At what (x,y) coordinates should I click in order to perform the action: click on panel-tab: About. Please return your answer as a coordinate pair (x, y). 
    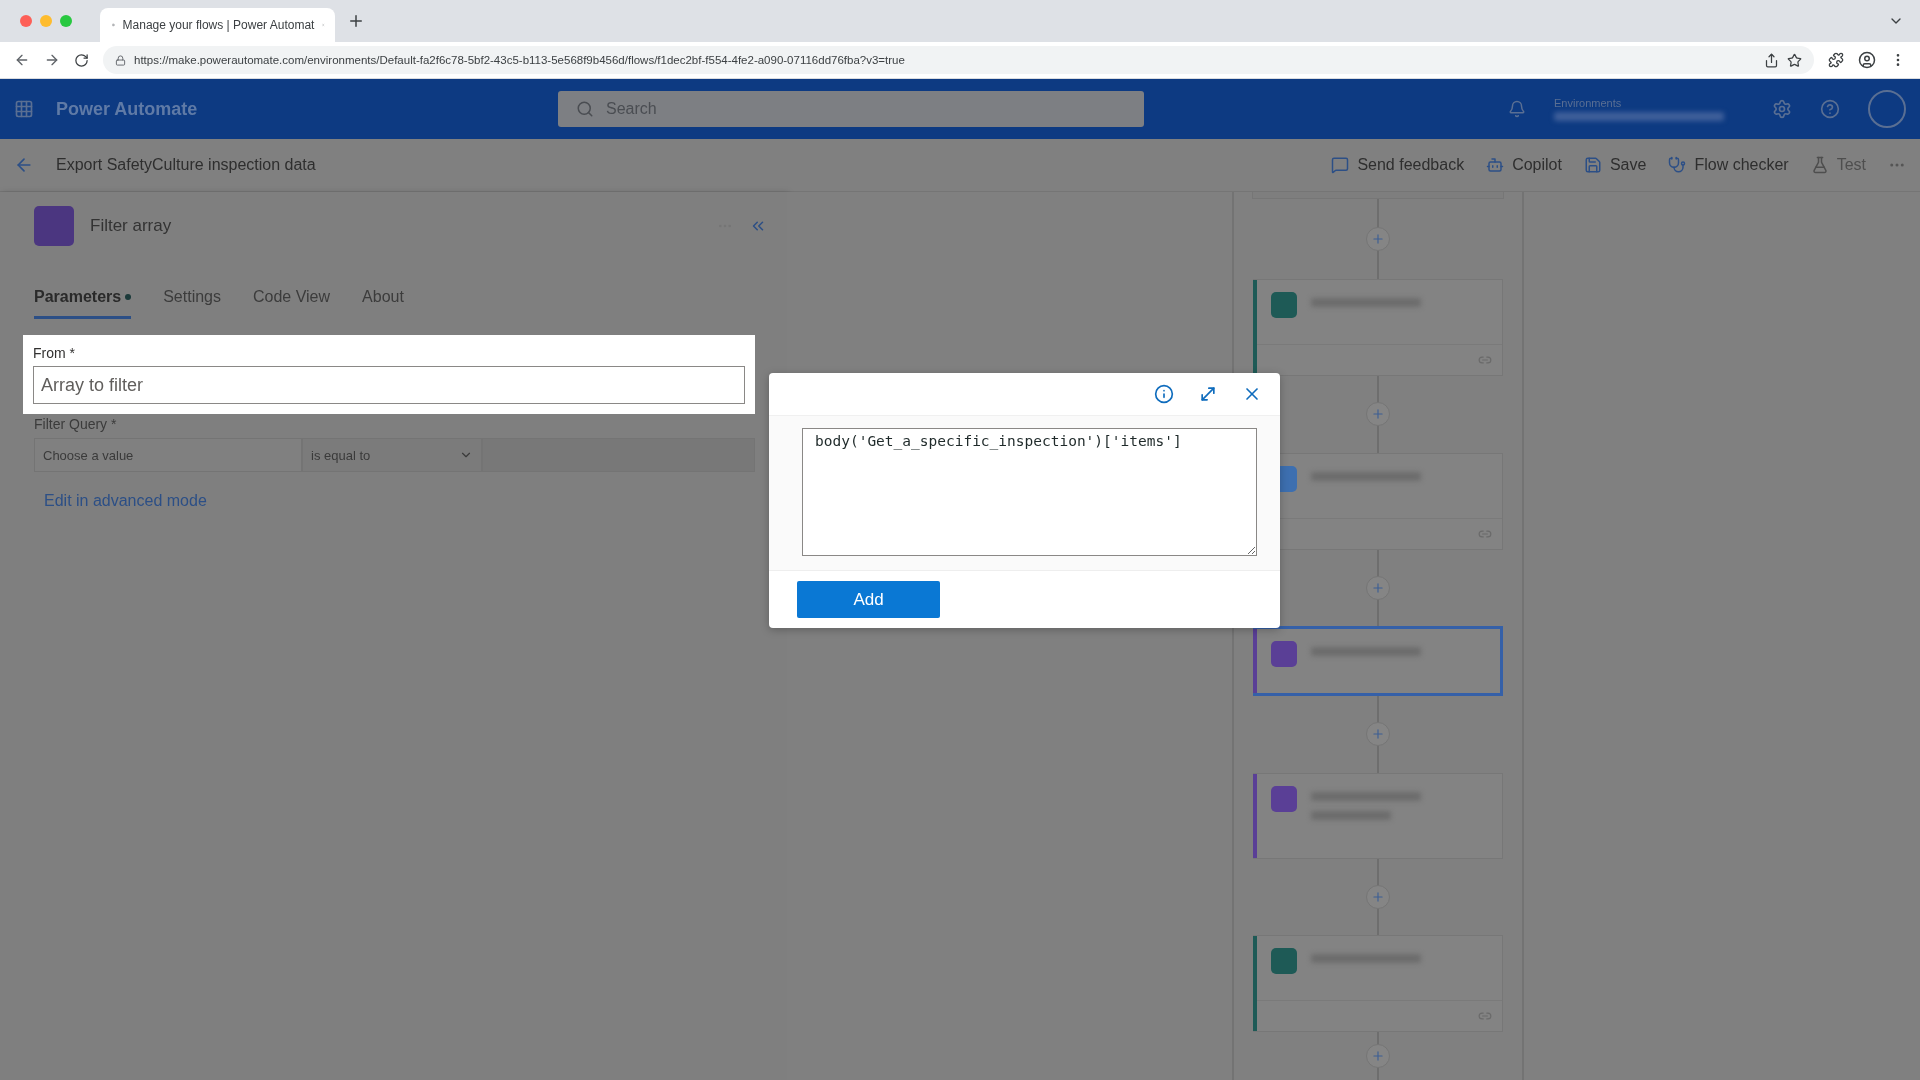
    Looking at the image, I should click on (383, 303).